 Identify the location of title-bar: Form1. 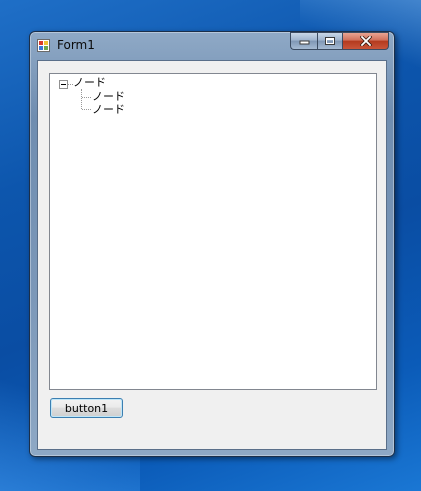
(212, 45).